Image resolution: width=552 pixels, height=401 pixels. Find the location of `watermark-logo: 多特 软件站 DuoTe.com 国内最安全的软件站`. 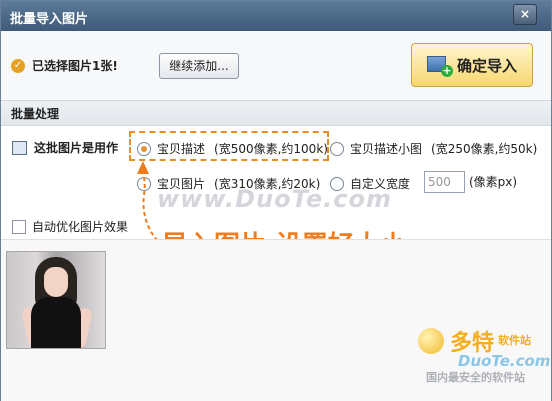

watermark-logo: 多特 软件站 DuoTe.com 国内最安全的软件站 is located at coordinates (484, 355).